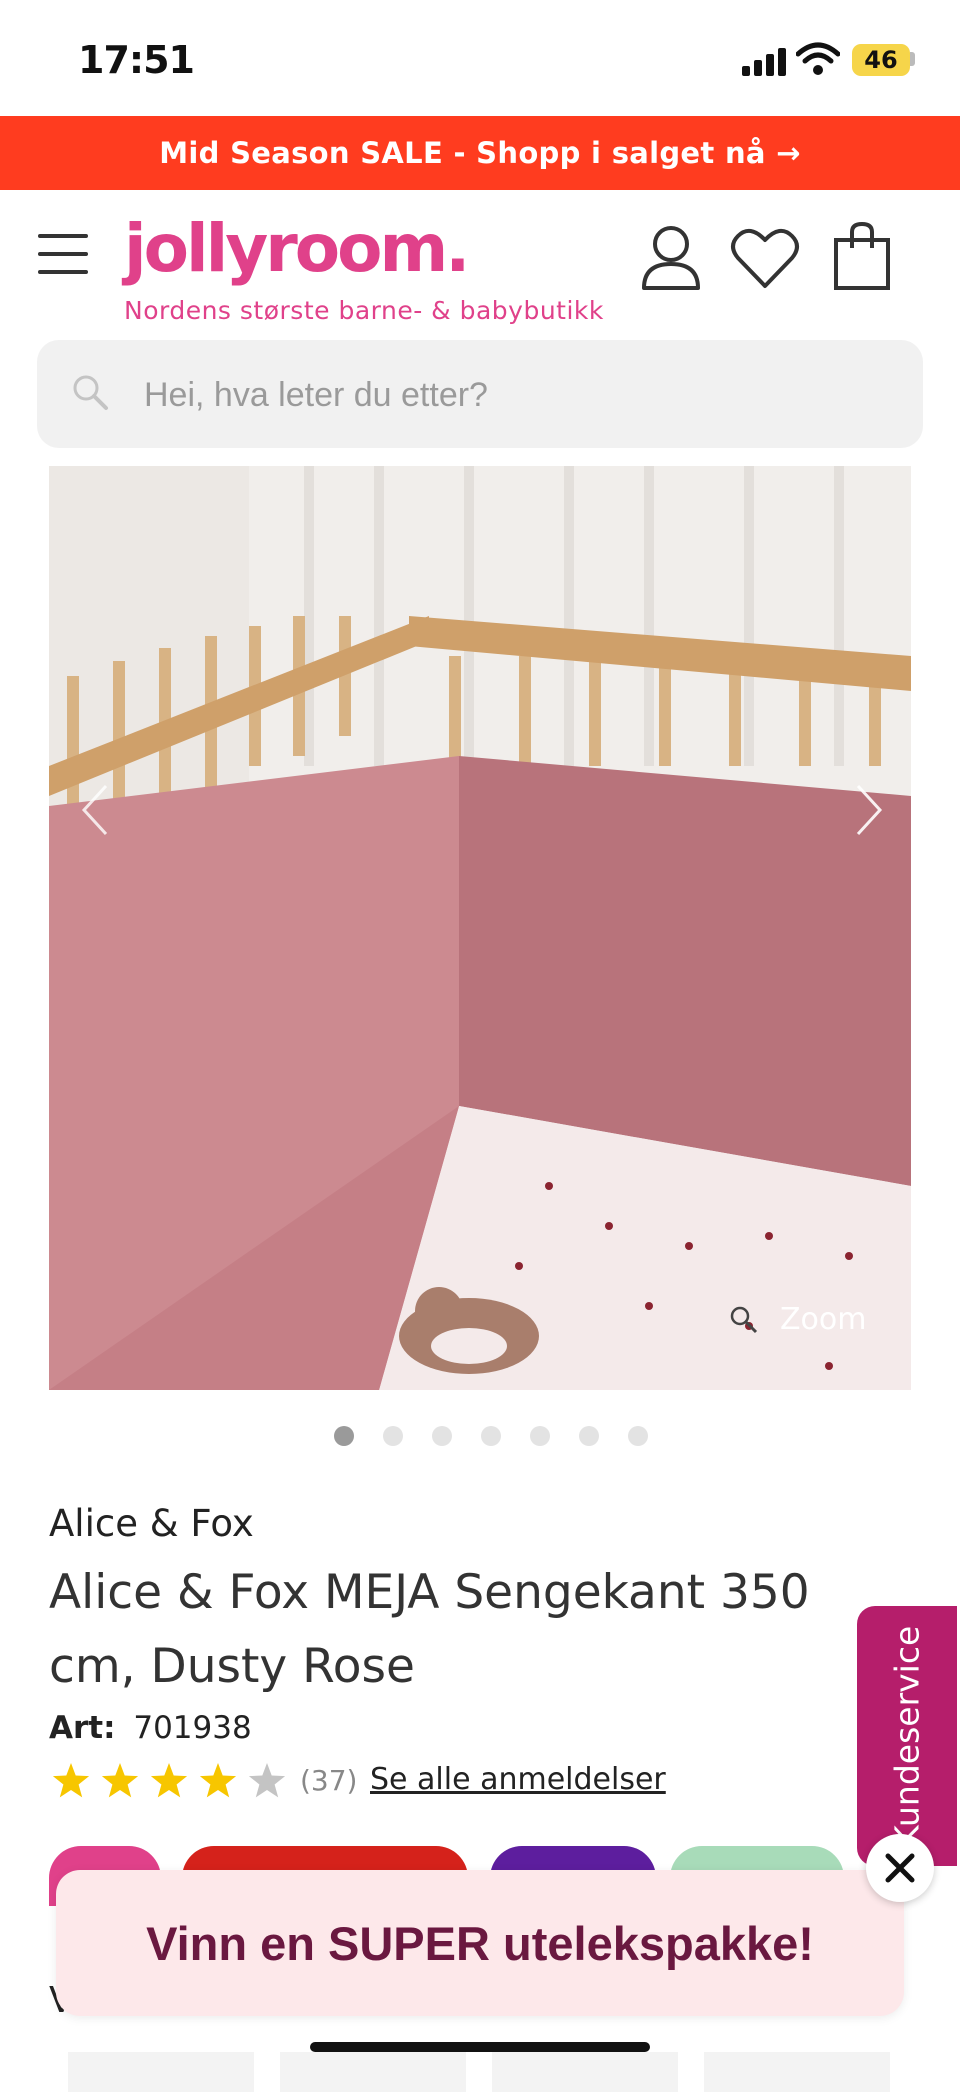 The height and width of the screenshot is (2092, 960). Describe the element at coordinates (514, 395) in the screenshot. I see `search-input` at that location.